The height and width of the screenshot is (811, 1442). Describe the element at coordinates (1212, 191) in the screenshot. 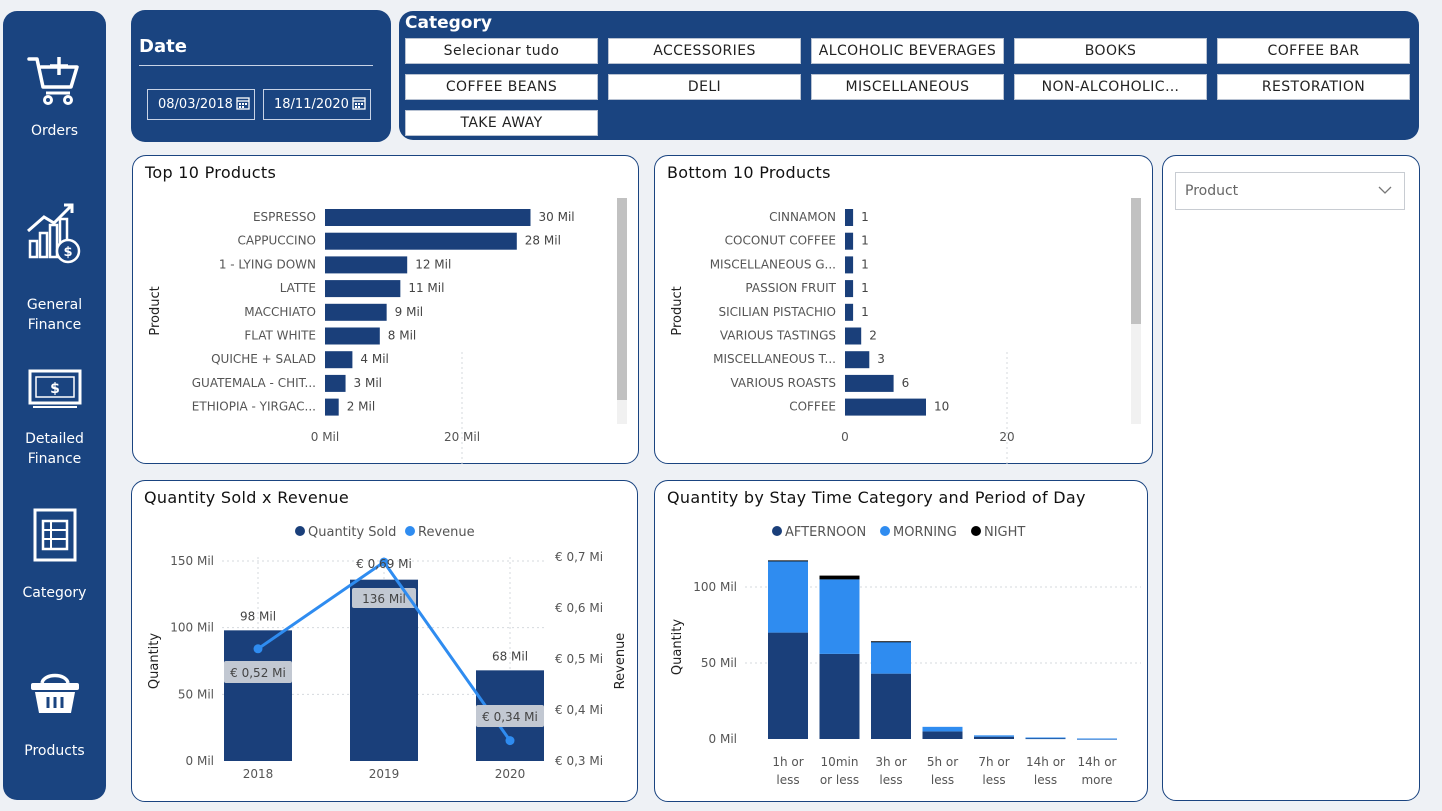

I see `product-dropdown-placeholder: Product` at that location.